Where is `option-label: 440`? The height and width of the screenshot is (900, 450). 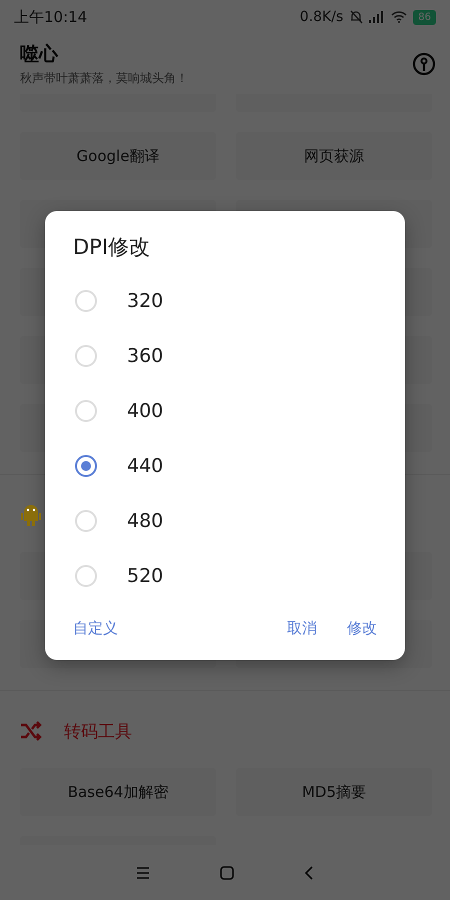 option-label: 440 is located at coordinates (145, 465).